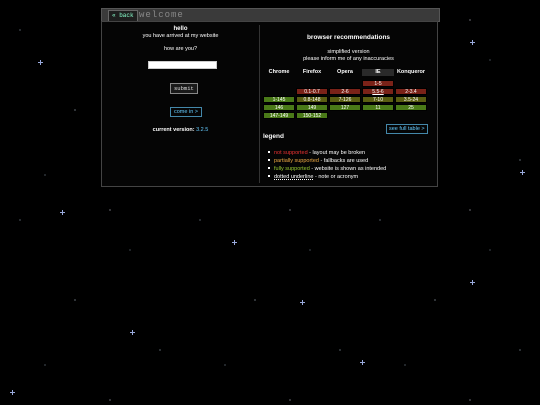 The height and width of the screenshot is (405, 540). Describe the element at coordinates (348, 59) in the screenshot. I see `recommendations-note: please inform me of any inaccuracies` at that location.